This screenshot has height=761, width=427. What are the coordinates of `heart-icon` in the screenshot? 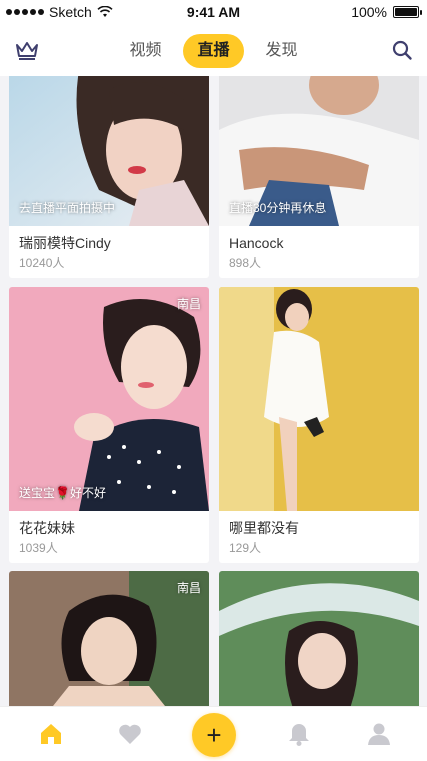 It's located at (130, 734).